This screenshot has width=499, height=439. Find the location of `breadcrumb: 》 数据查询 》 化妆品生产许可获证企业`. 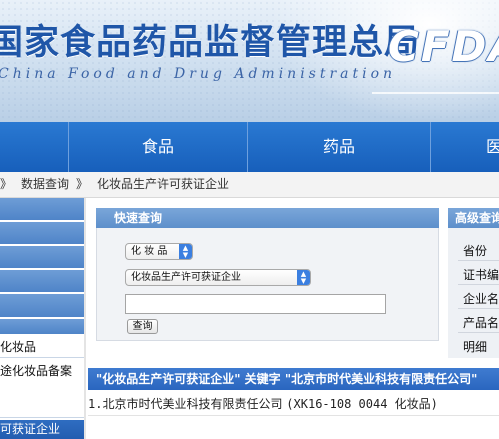

breadcrumb: 》 数据查询 》 化妆品生产许可获证企业 is located at coordinates (249, 185).